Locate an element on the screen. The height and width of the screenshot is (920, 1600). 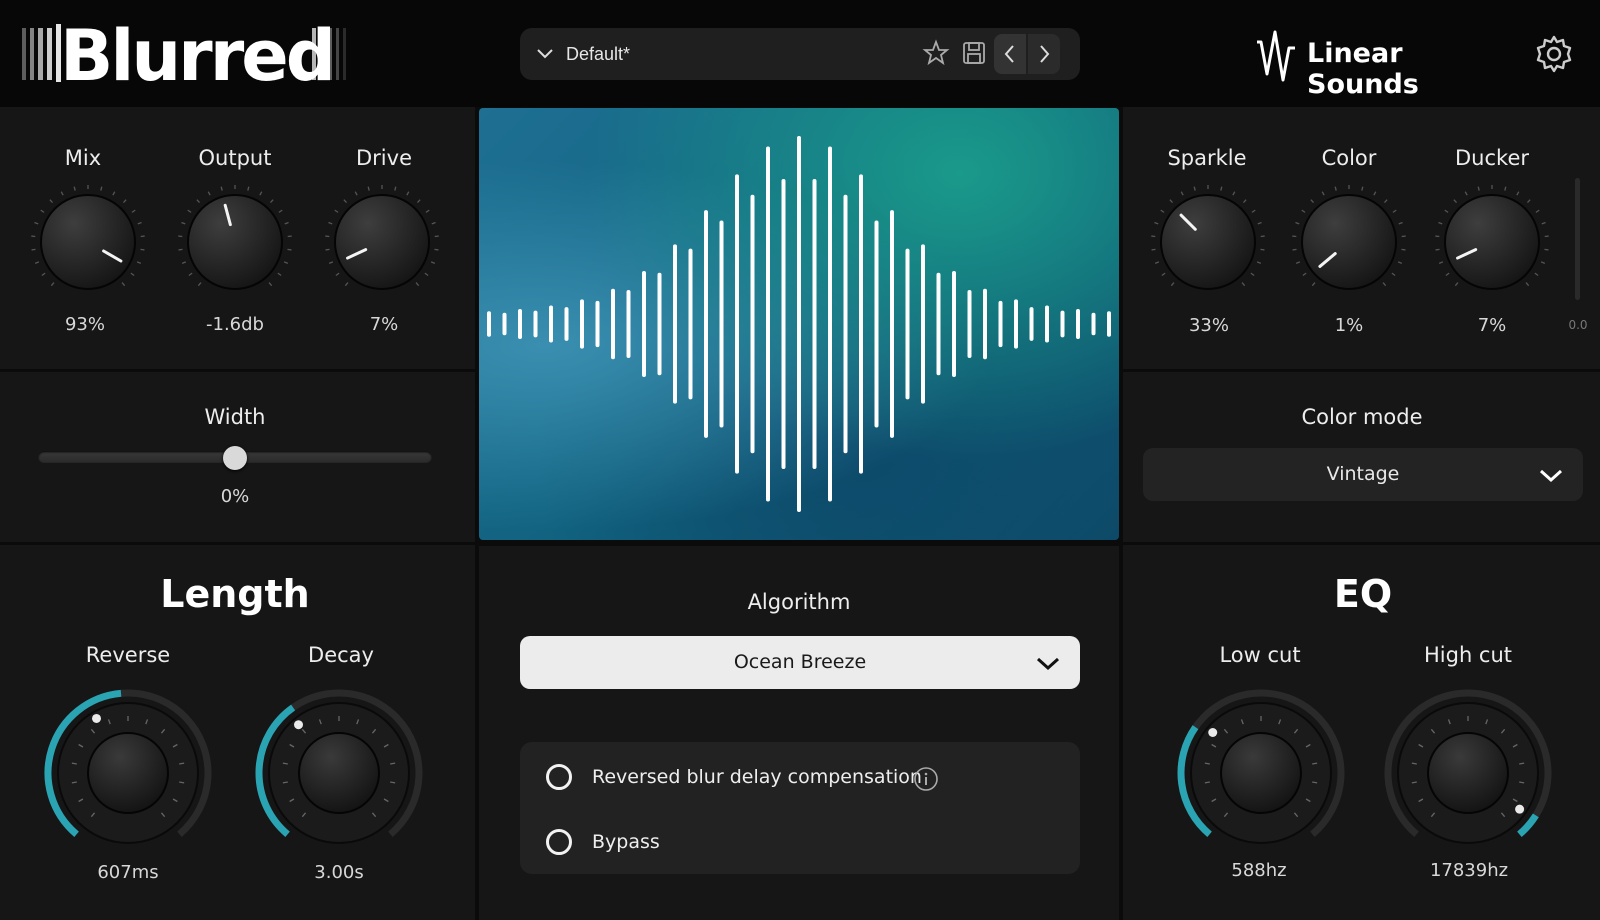
next-preset-button is located at coordinates (1044, 54).